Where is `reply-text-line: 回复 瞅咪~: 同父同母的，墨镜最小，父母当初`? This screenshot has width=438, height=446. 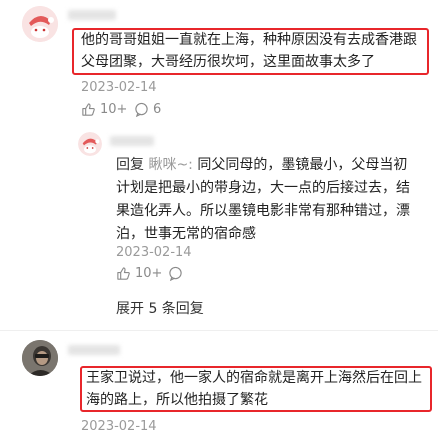
reply-text-line: 回复 瞅咪~: 同父同母的，墨镜最小，父母当初 is located at coordinates (261, 165).